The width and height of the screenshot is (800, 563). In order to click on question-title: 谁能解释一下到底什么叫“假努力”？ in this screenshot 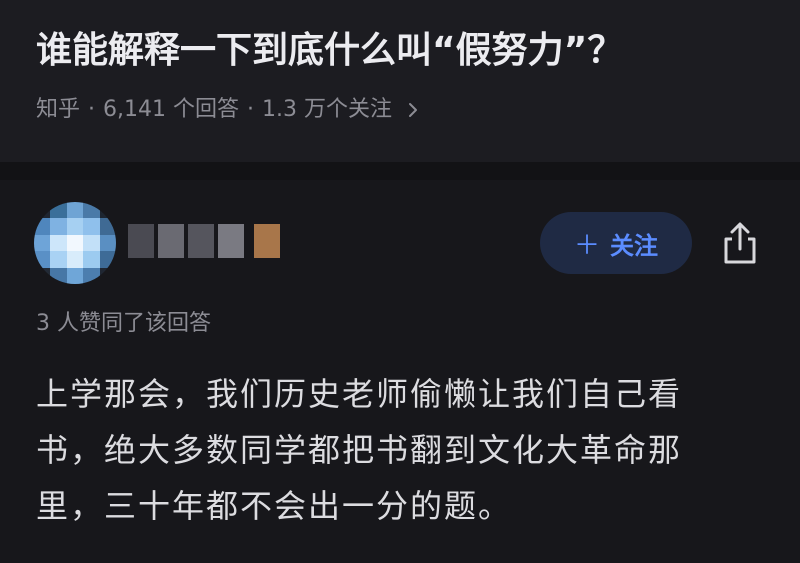, I will do `click(329, 51)`.